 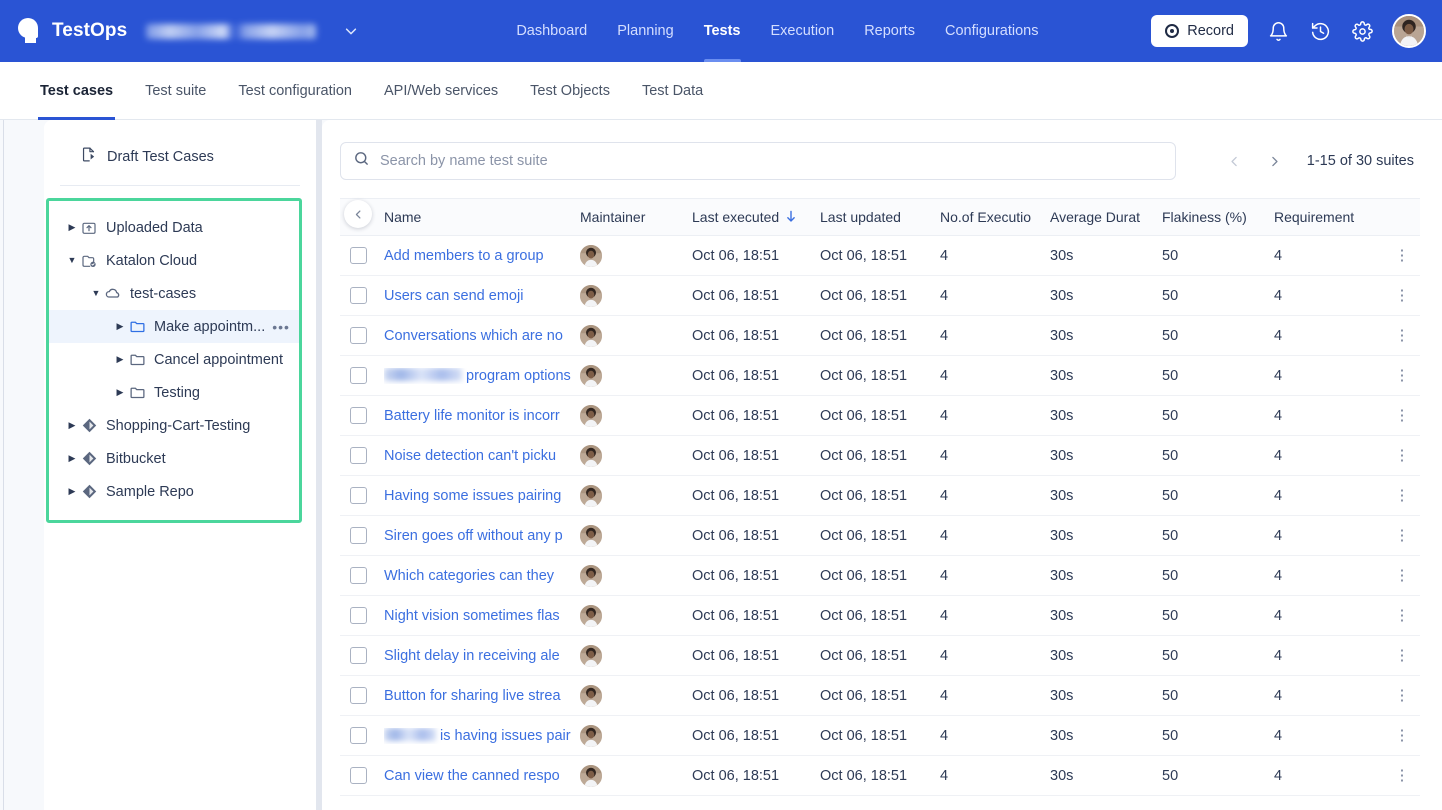 What do you see at coordinates (1106, 217) in the screenshot?
I see `column-header-average-duration: Average Durat` at bounding box center [1106, 217].